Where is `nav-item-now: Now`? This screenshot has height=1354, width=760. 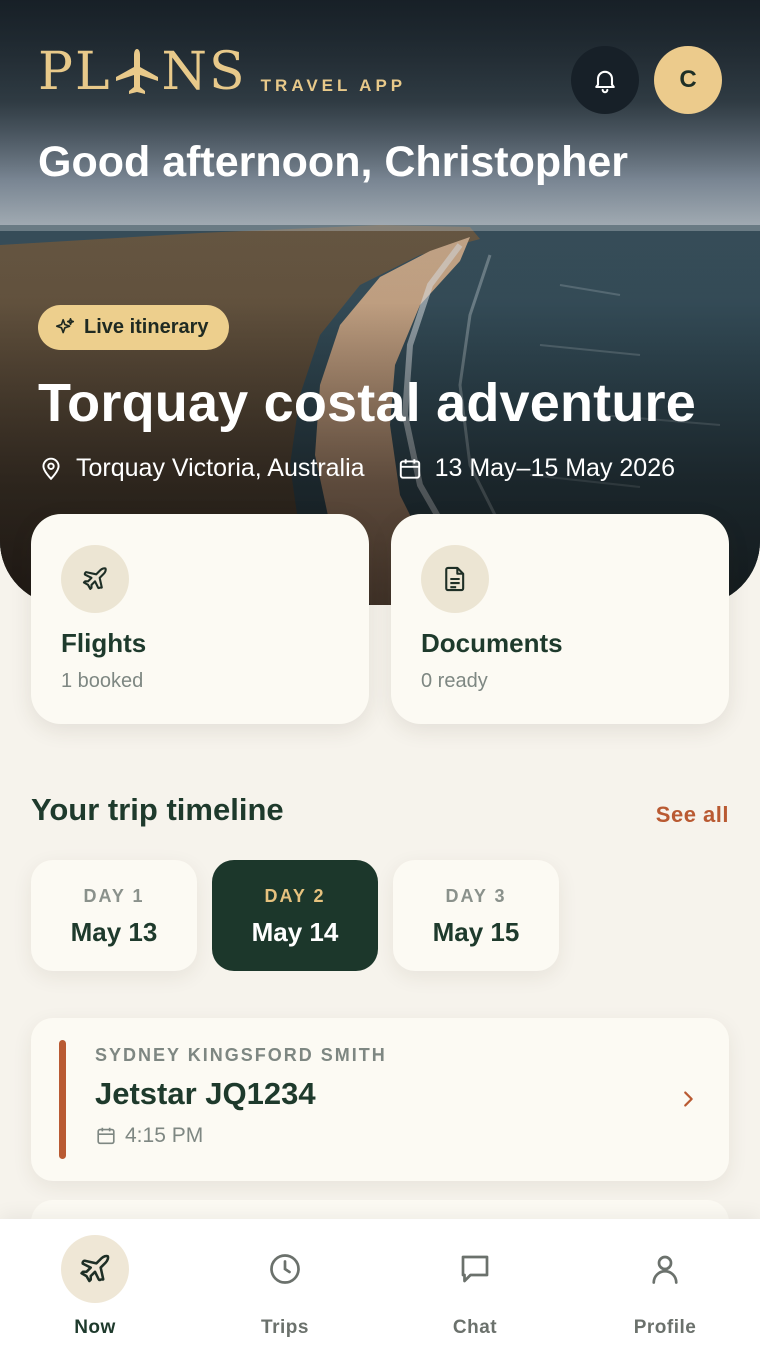 nav-item-now: Now is located at coordinates (95, 1287).